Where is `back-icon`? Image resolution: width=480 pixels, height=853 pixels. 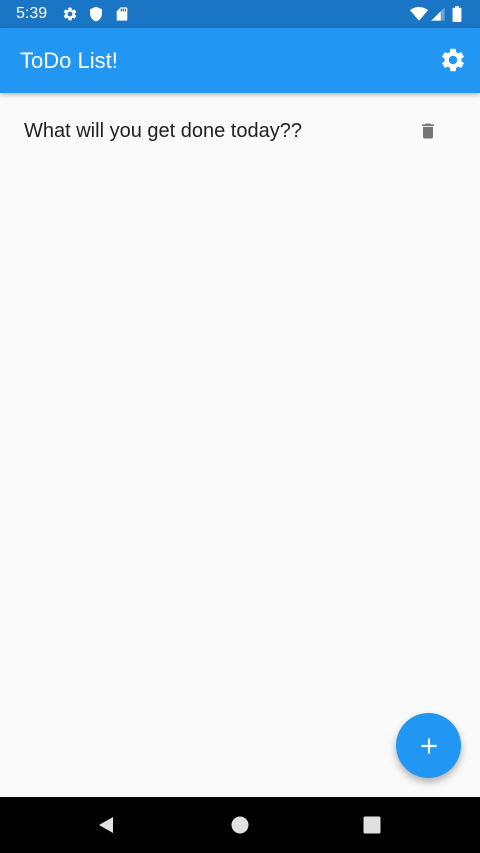 back-icon is located at coordinates (106, 825).